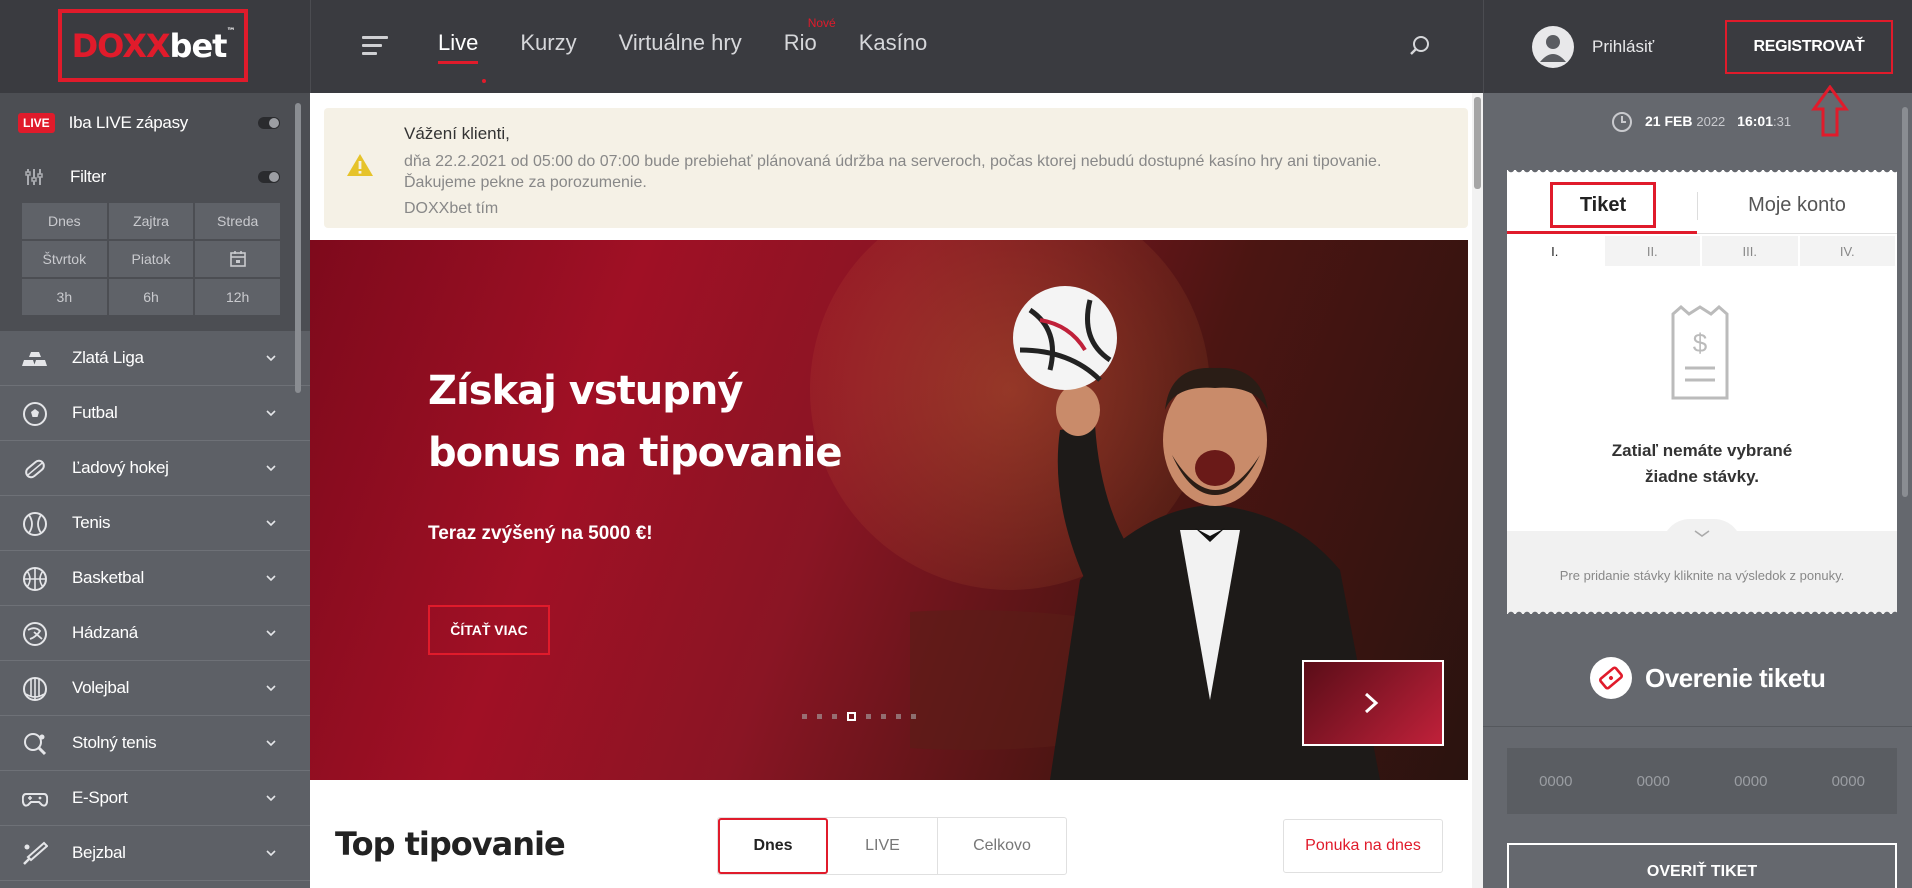 The height and width of the screenshot is (888, 1912). I want to click on main-nav: Live Kurzy Virtuálne hry Nové Rio Kasíno, so click(703, 49).